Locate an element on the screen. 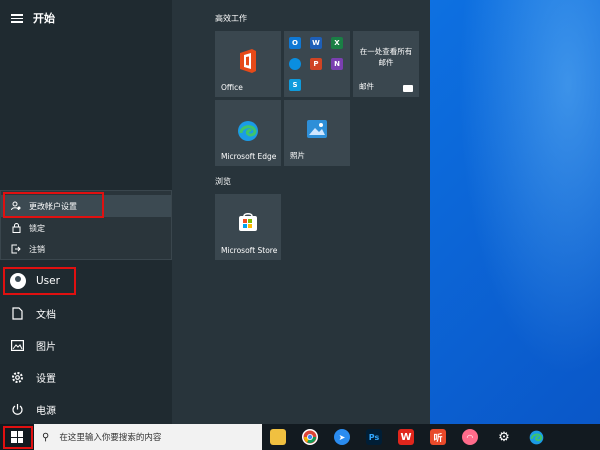 The height and width of the screenshot is (450, 600). office-icon is located at coordinates (248, 63).